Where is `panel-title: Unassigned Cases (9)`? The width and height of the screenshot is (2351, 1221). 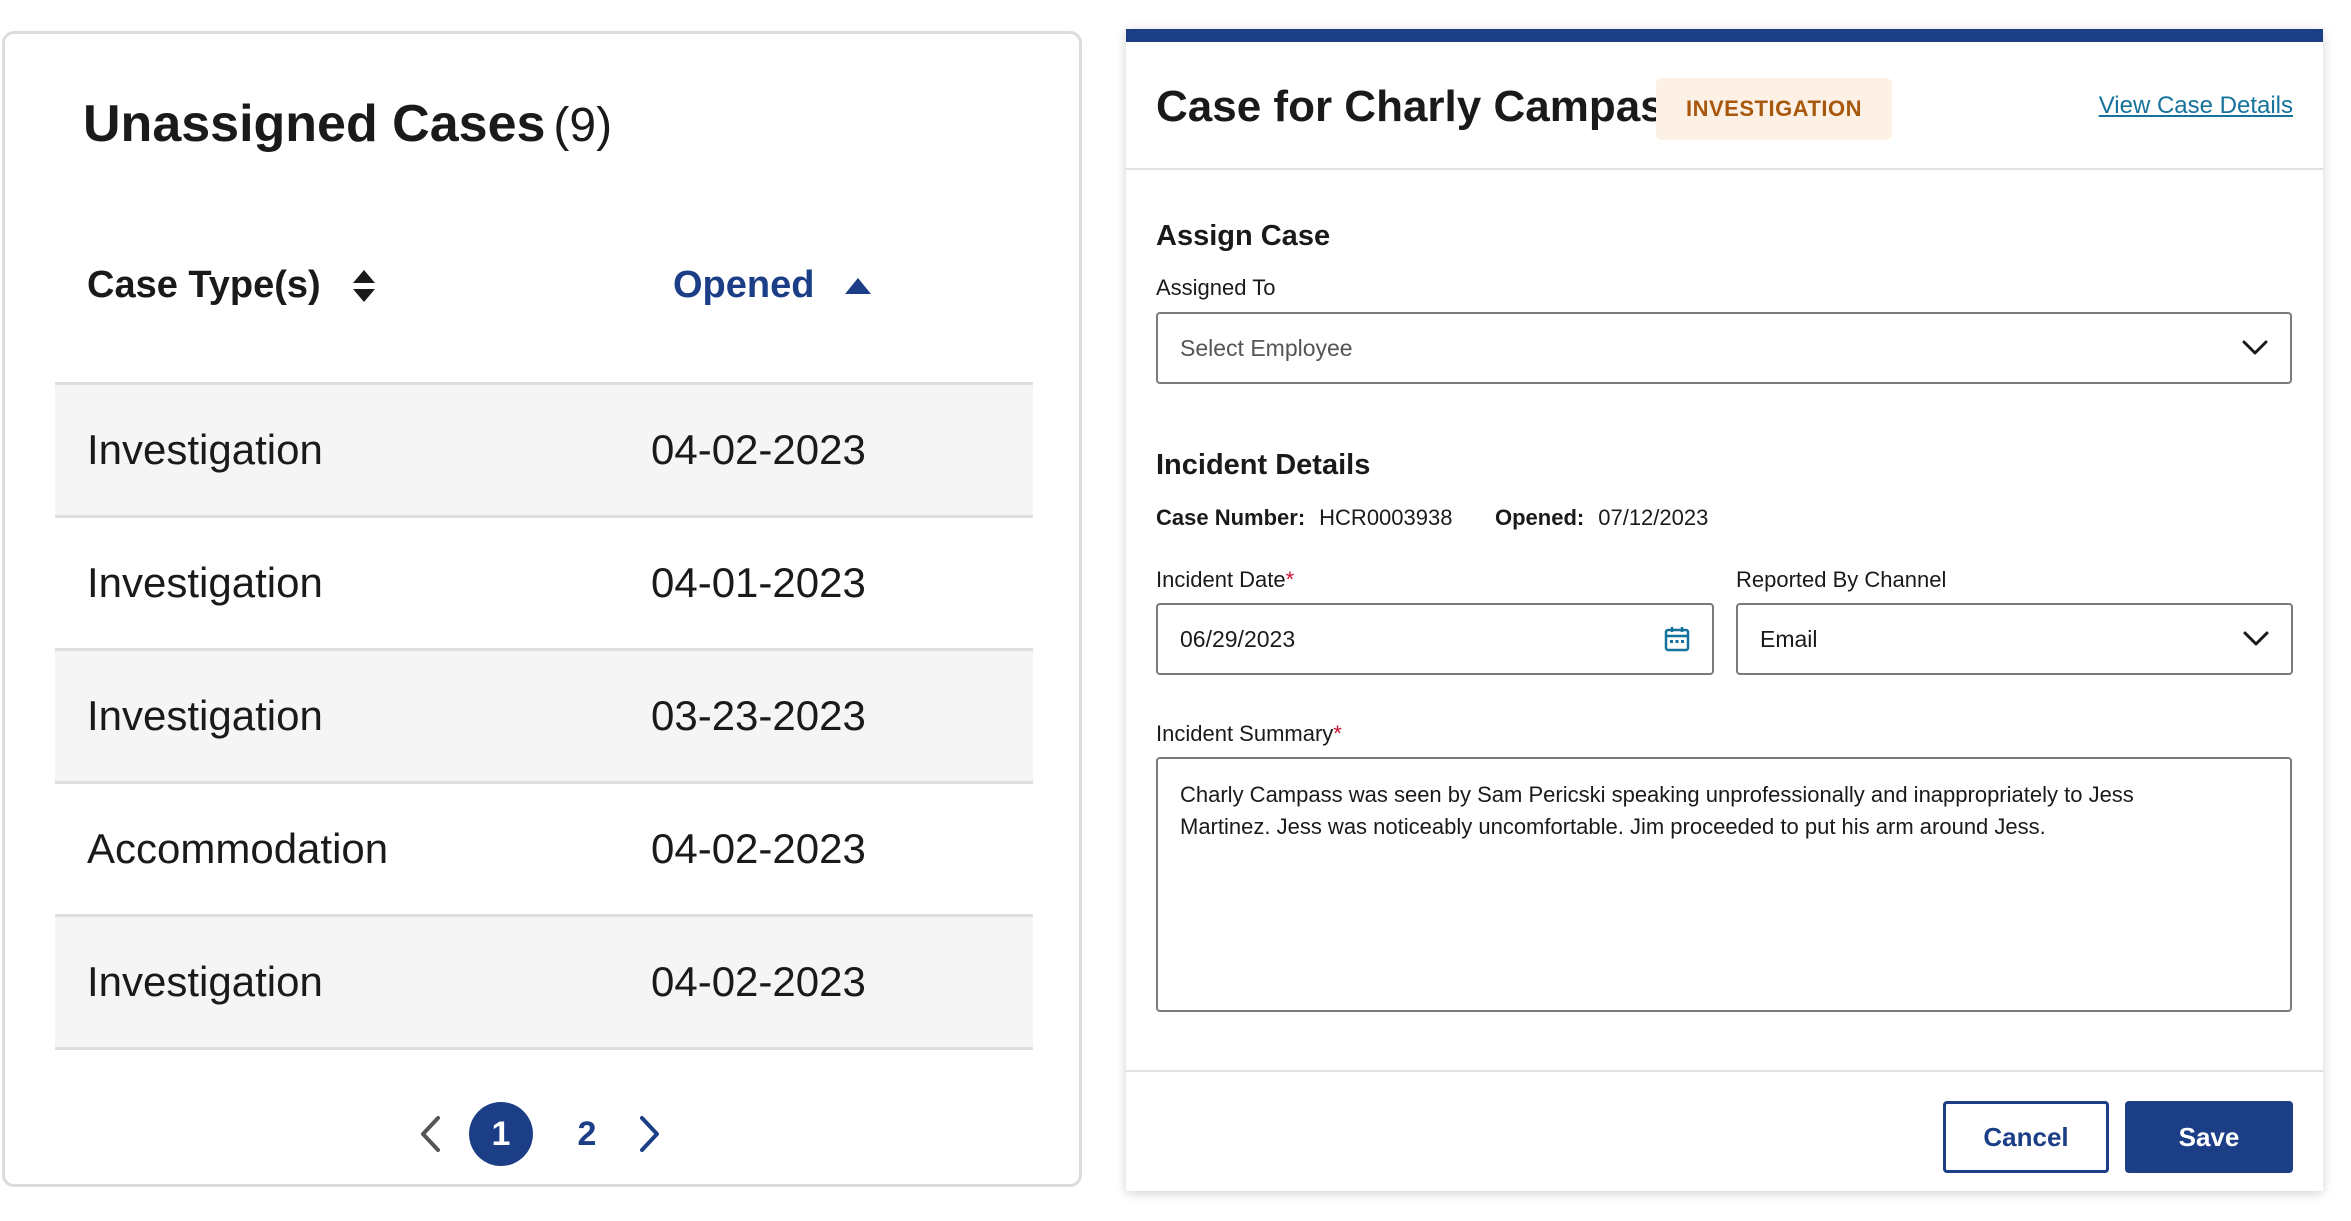
panel-title: Unassigned Cases (9) is located at coordinates (347, 124).